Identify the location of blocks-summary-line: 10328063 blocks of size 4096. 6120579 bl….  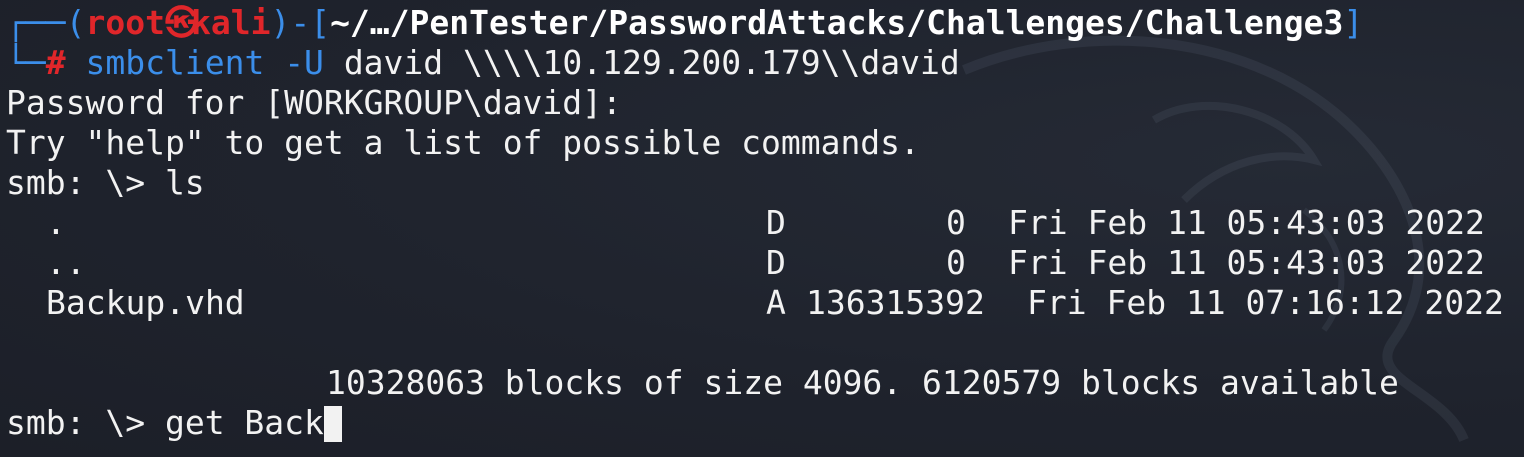
(765, 383).